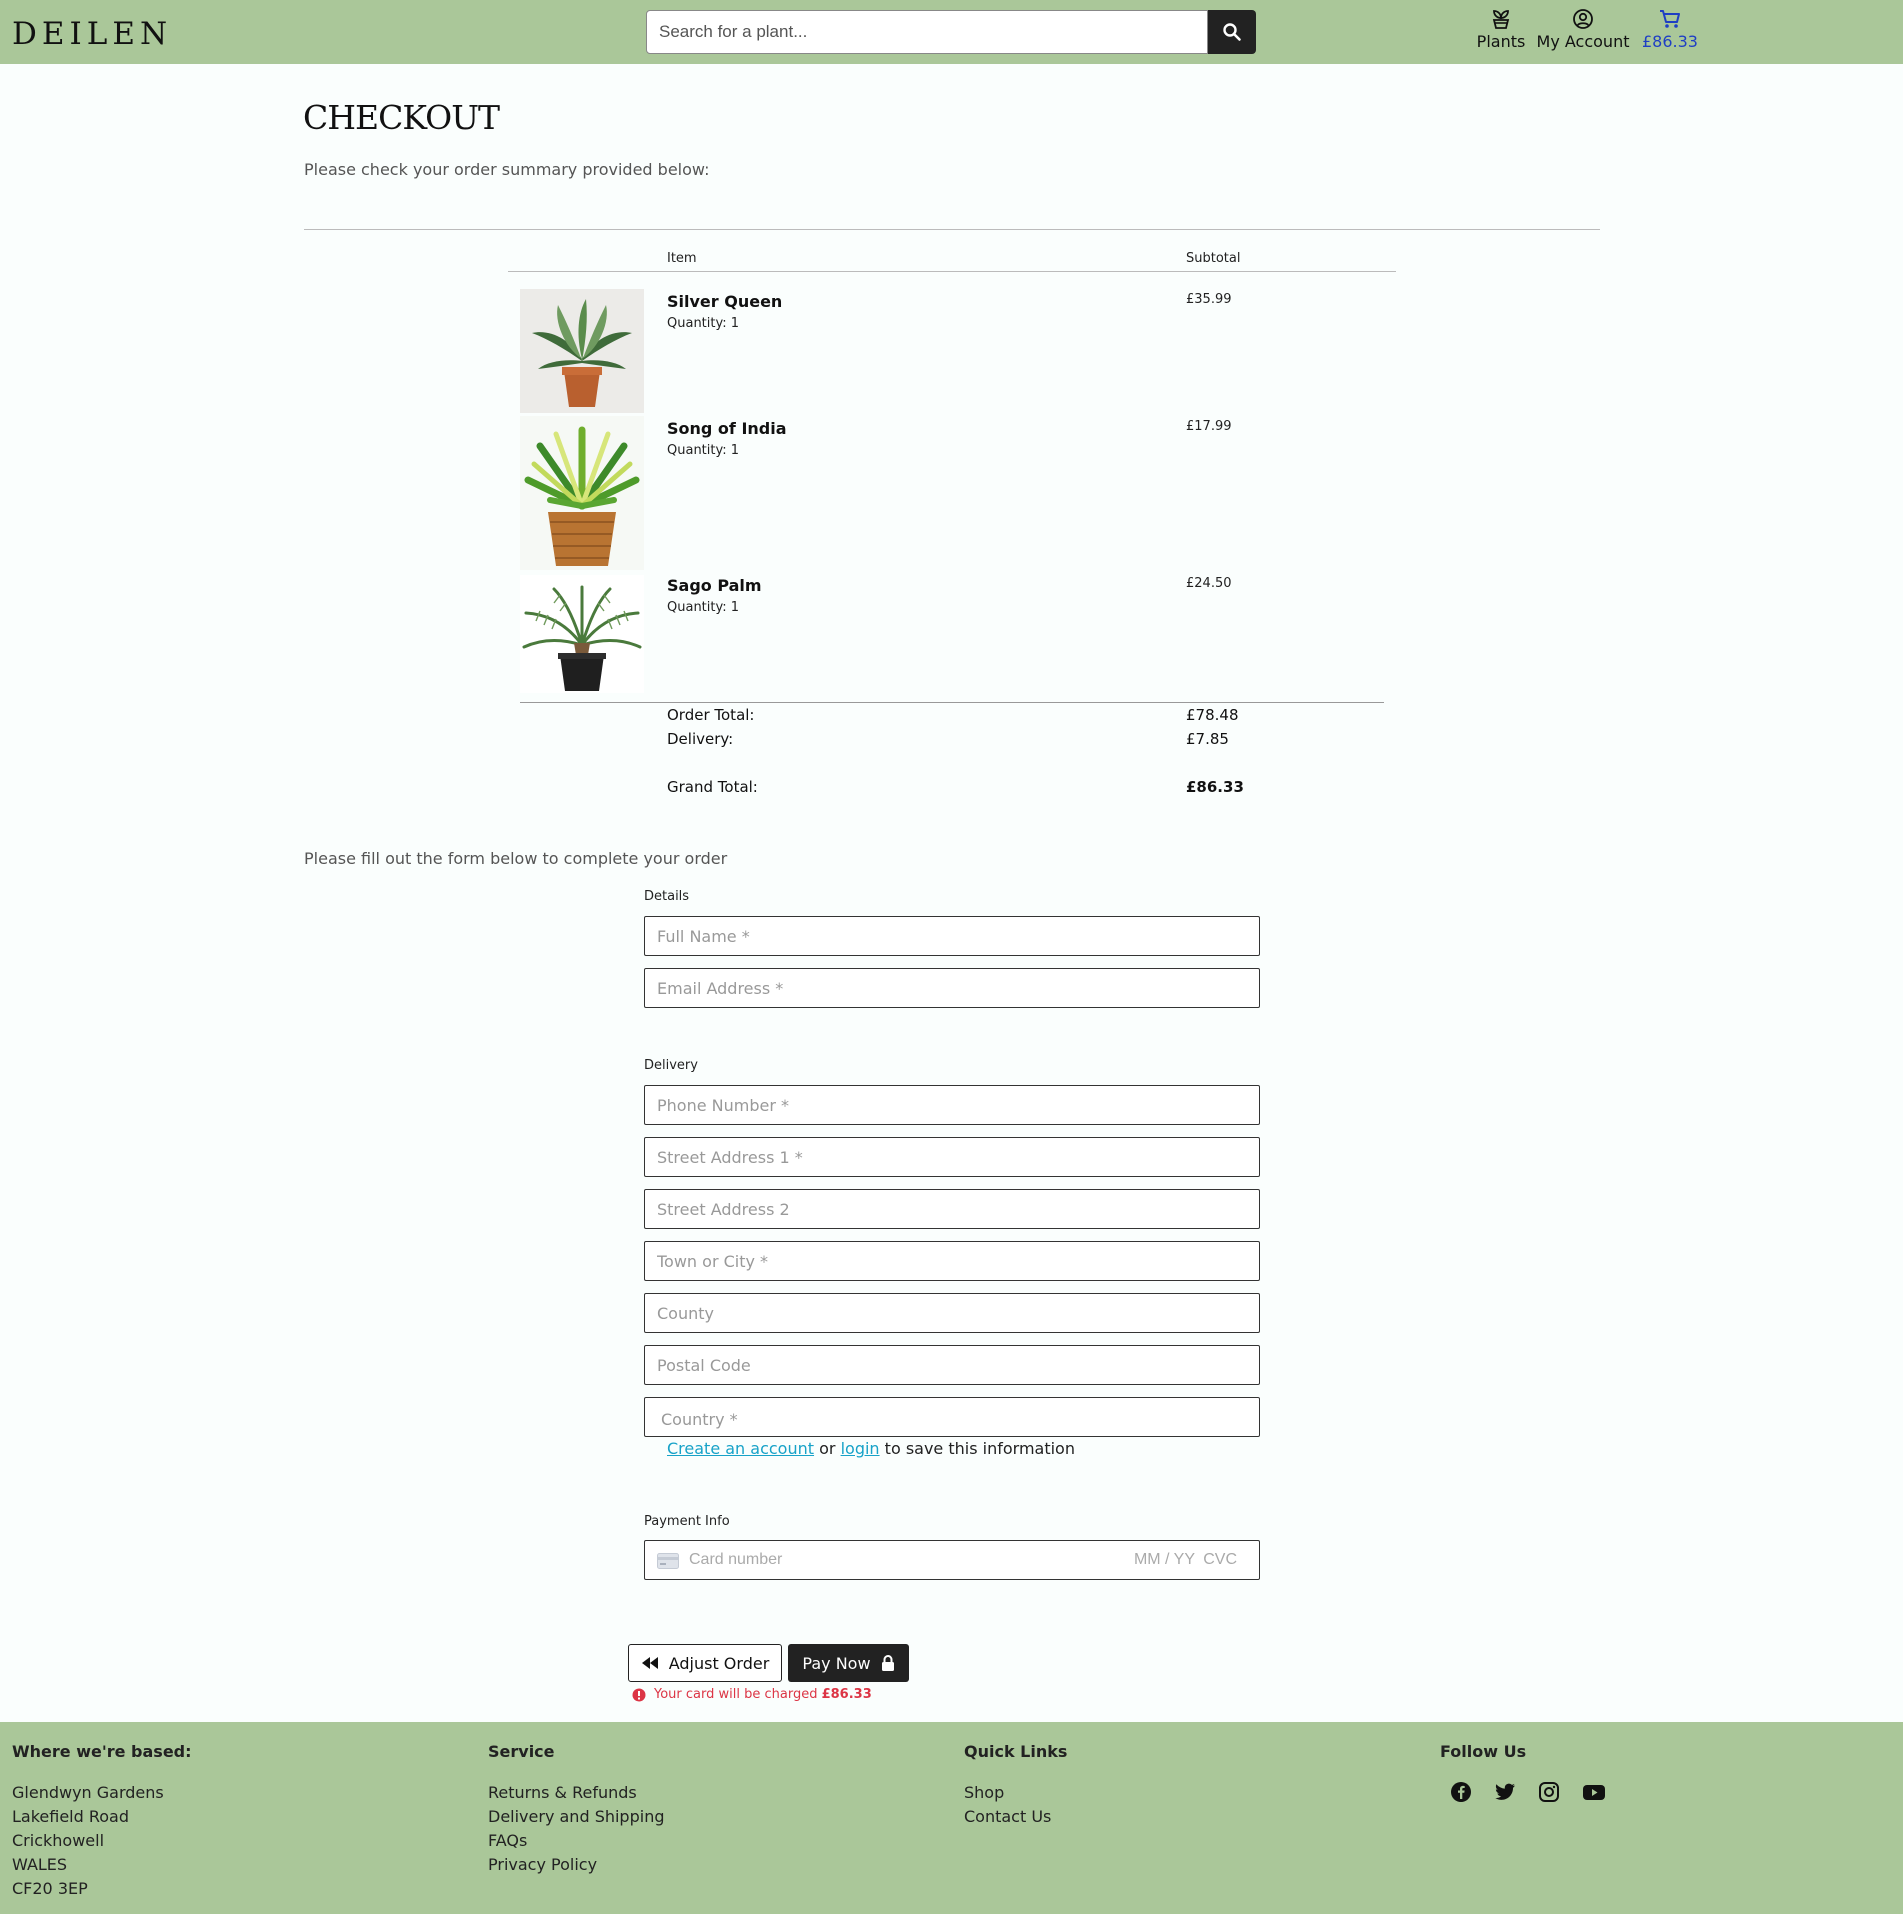  I want to click on nav-cart: £86.33, so click(1670, 28).